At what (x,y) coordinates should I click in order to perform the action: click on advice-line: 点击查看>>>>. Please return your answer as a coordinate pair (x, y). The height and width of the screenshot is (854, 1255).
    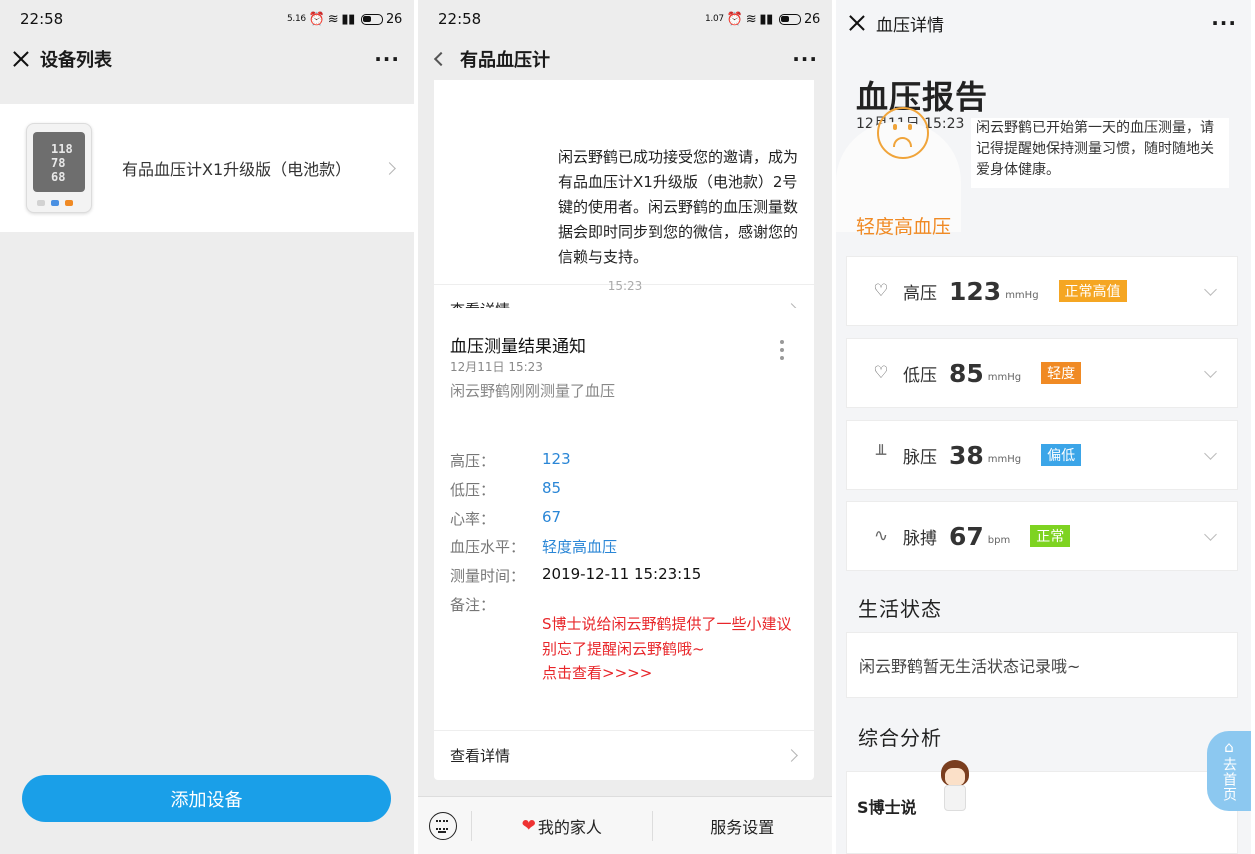
    Looking at the image, I should click on (597, 673).